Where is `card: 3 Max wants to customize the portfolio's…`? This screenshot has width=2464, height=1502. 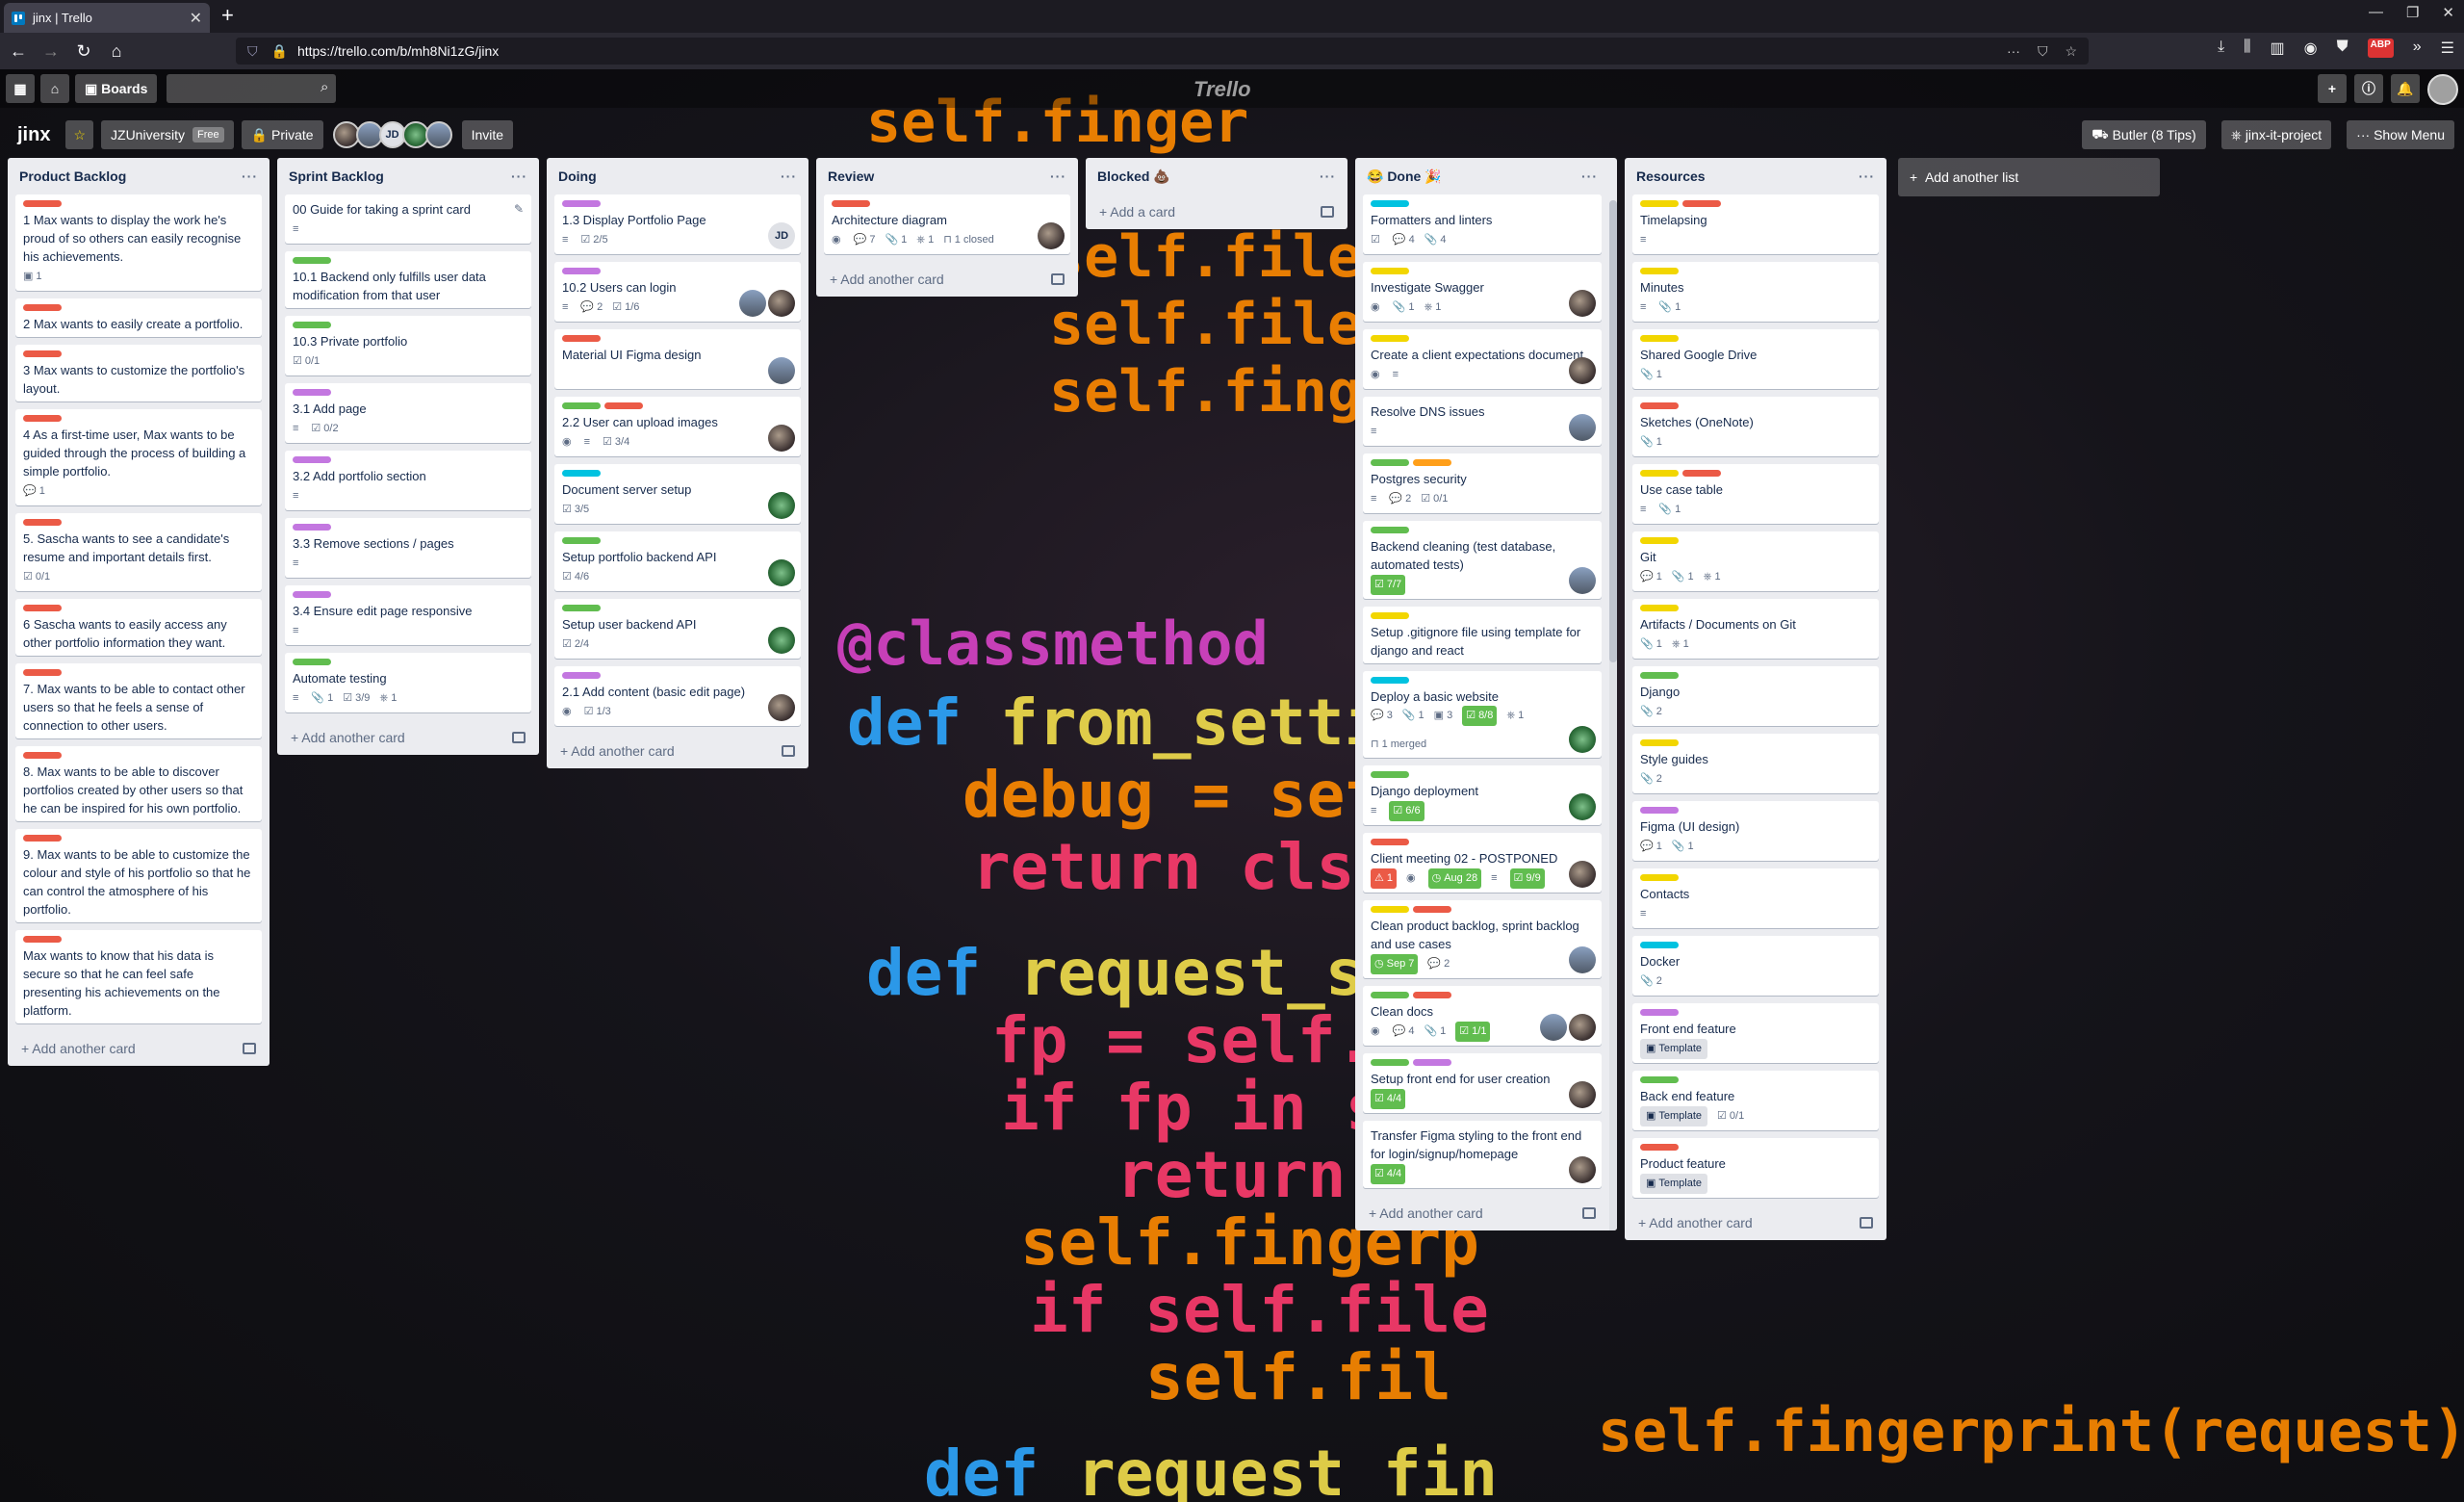 card: 3 Max wants to customize the portfolio's… is located at coordinates (138, 373).